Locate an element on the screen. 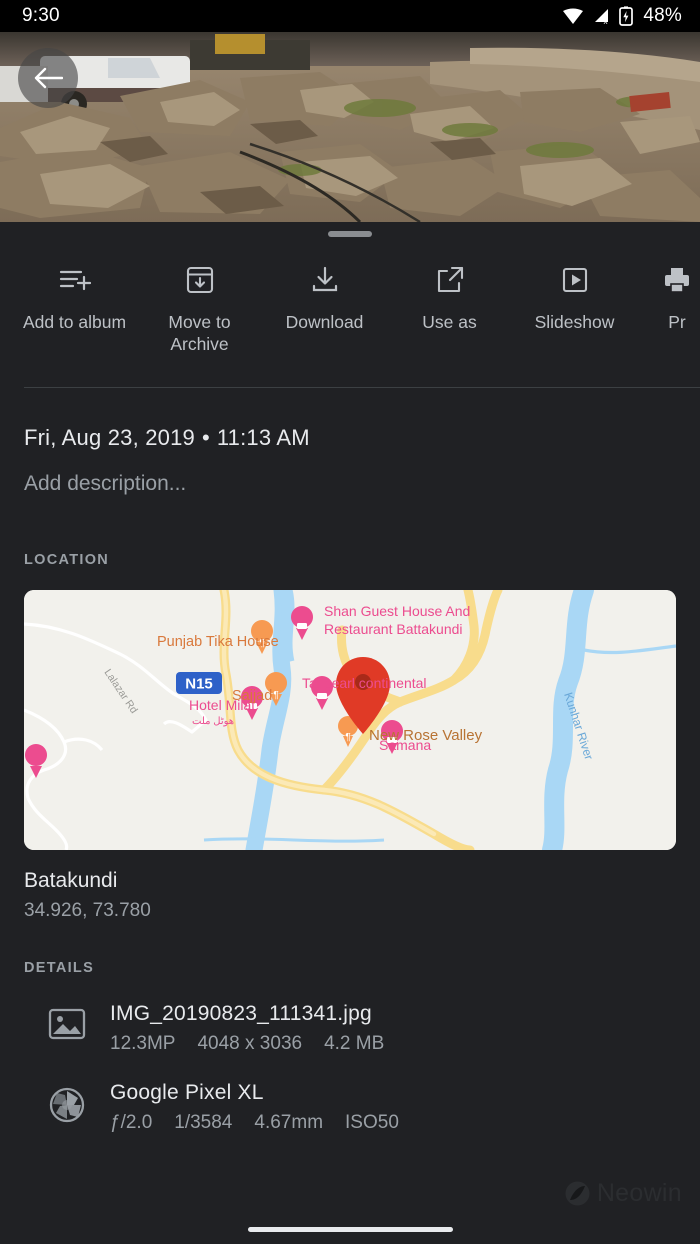 The height and width of the screenshot is (1244, 700). slideshow-play-icon is located at coordinates (575, 280).